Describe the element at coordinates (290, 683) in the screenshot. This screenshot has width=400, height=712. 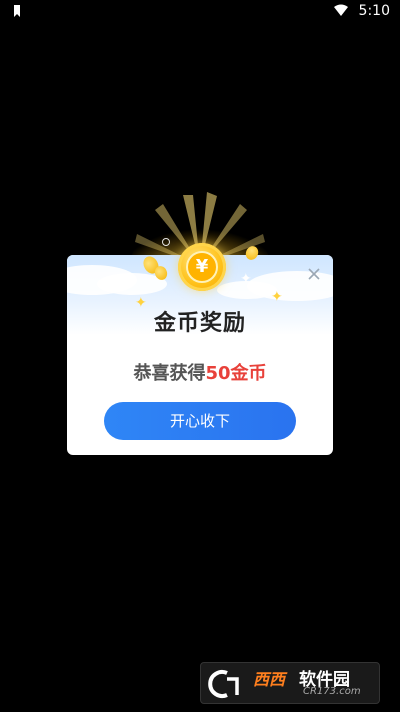
I see `watermark-logo: 西西 软件园 CR173.com` at that location.